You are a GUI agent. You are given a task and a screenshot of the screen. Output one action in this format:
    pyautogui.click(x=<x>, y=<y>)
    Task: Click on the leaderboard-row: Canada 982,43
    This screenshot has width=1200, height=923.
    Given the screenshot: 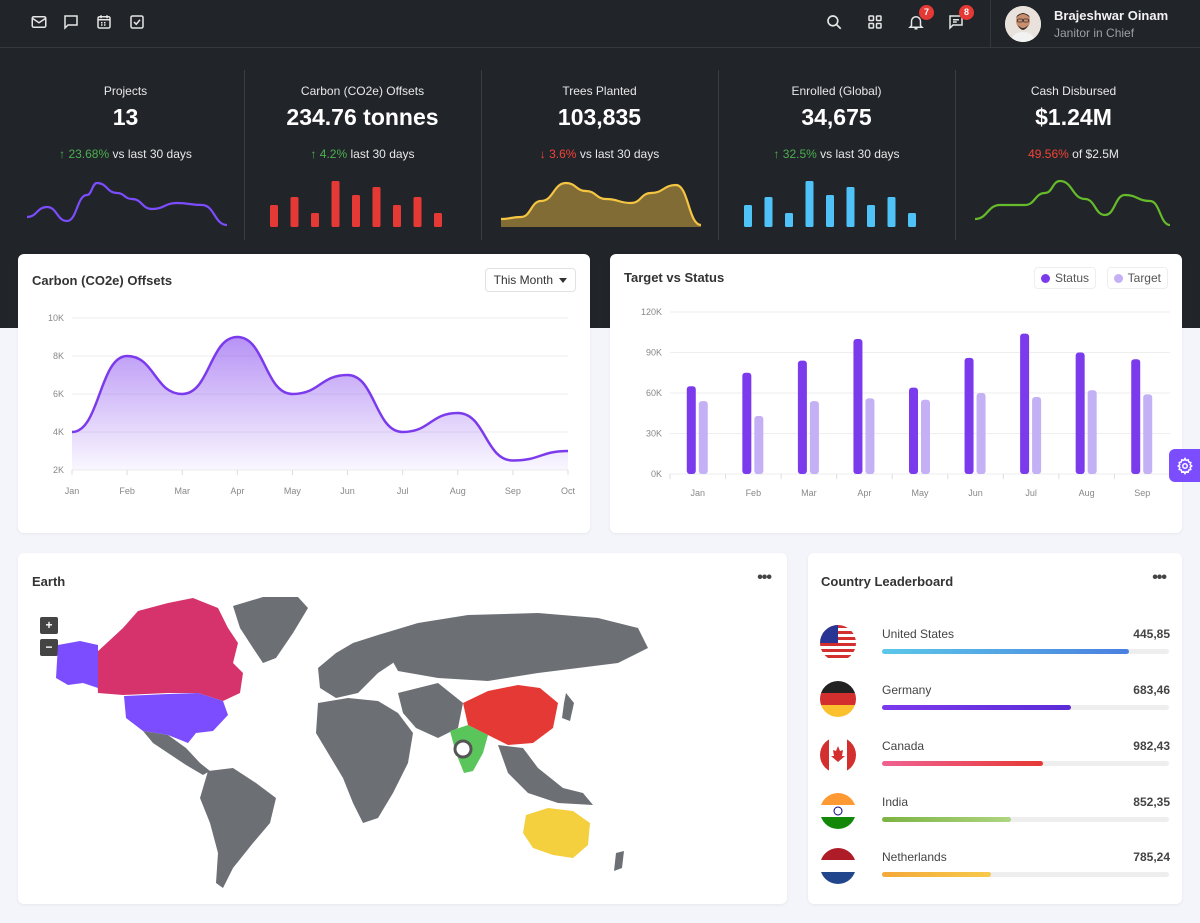 What is the action you would take?
    pyautogui.click(x=995, y=757)
    